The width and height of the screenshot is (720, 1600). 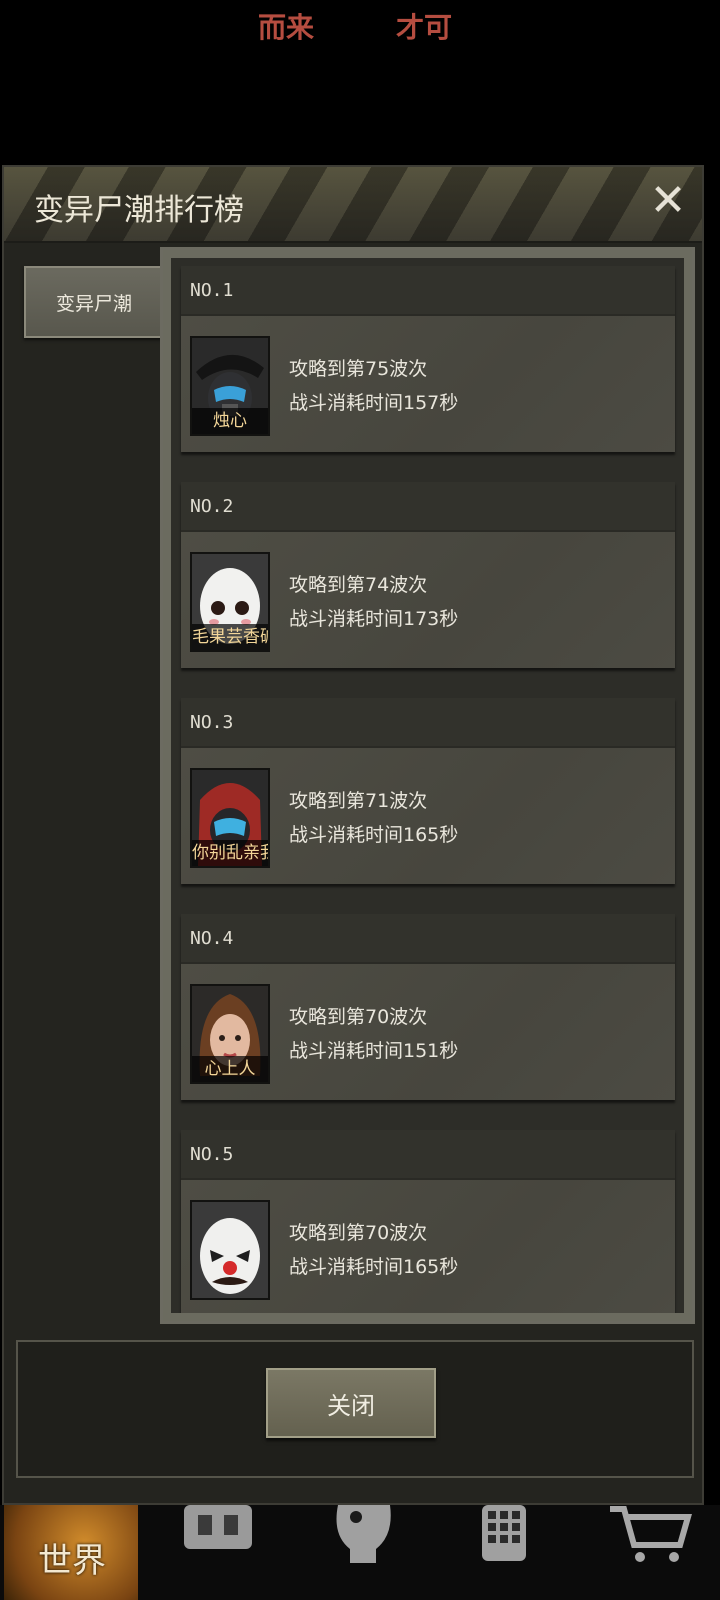 What do you see at coordinates (230, 1034) in the screenshot?
I see `avatar: 心上人` at bounding box center [230, 1034].